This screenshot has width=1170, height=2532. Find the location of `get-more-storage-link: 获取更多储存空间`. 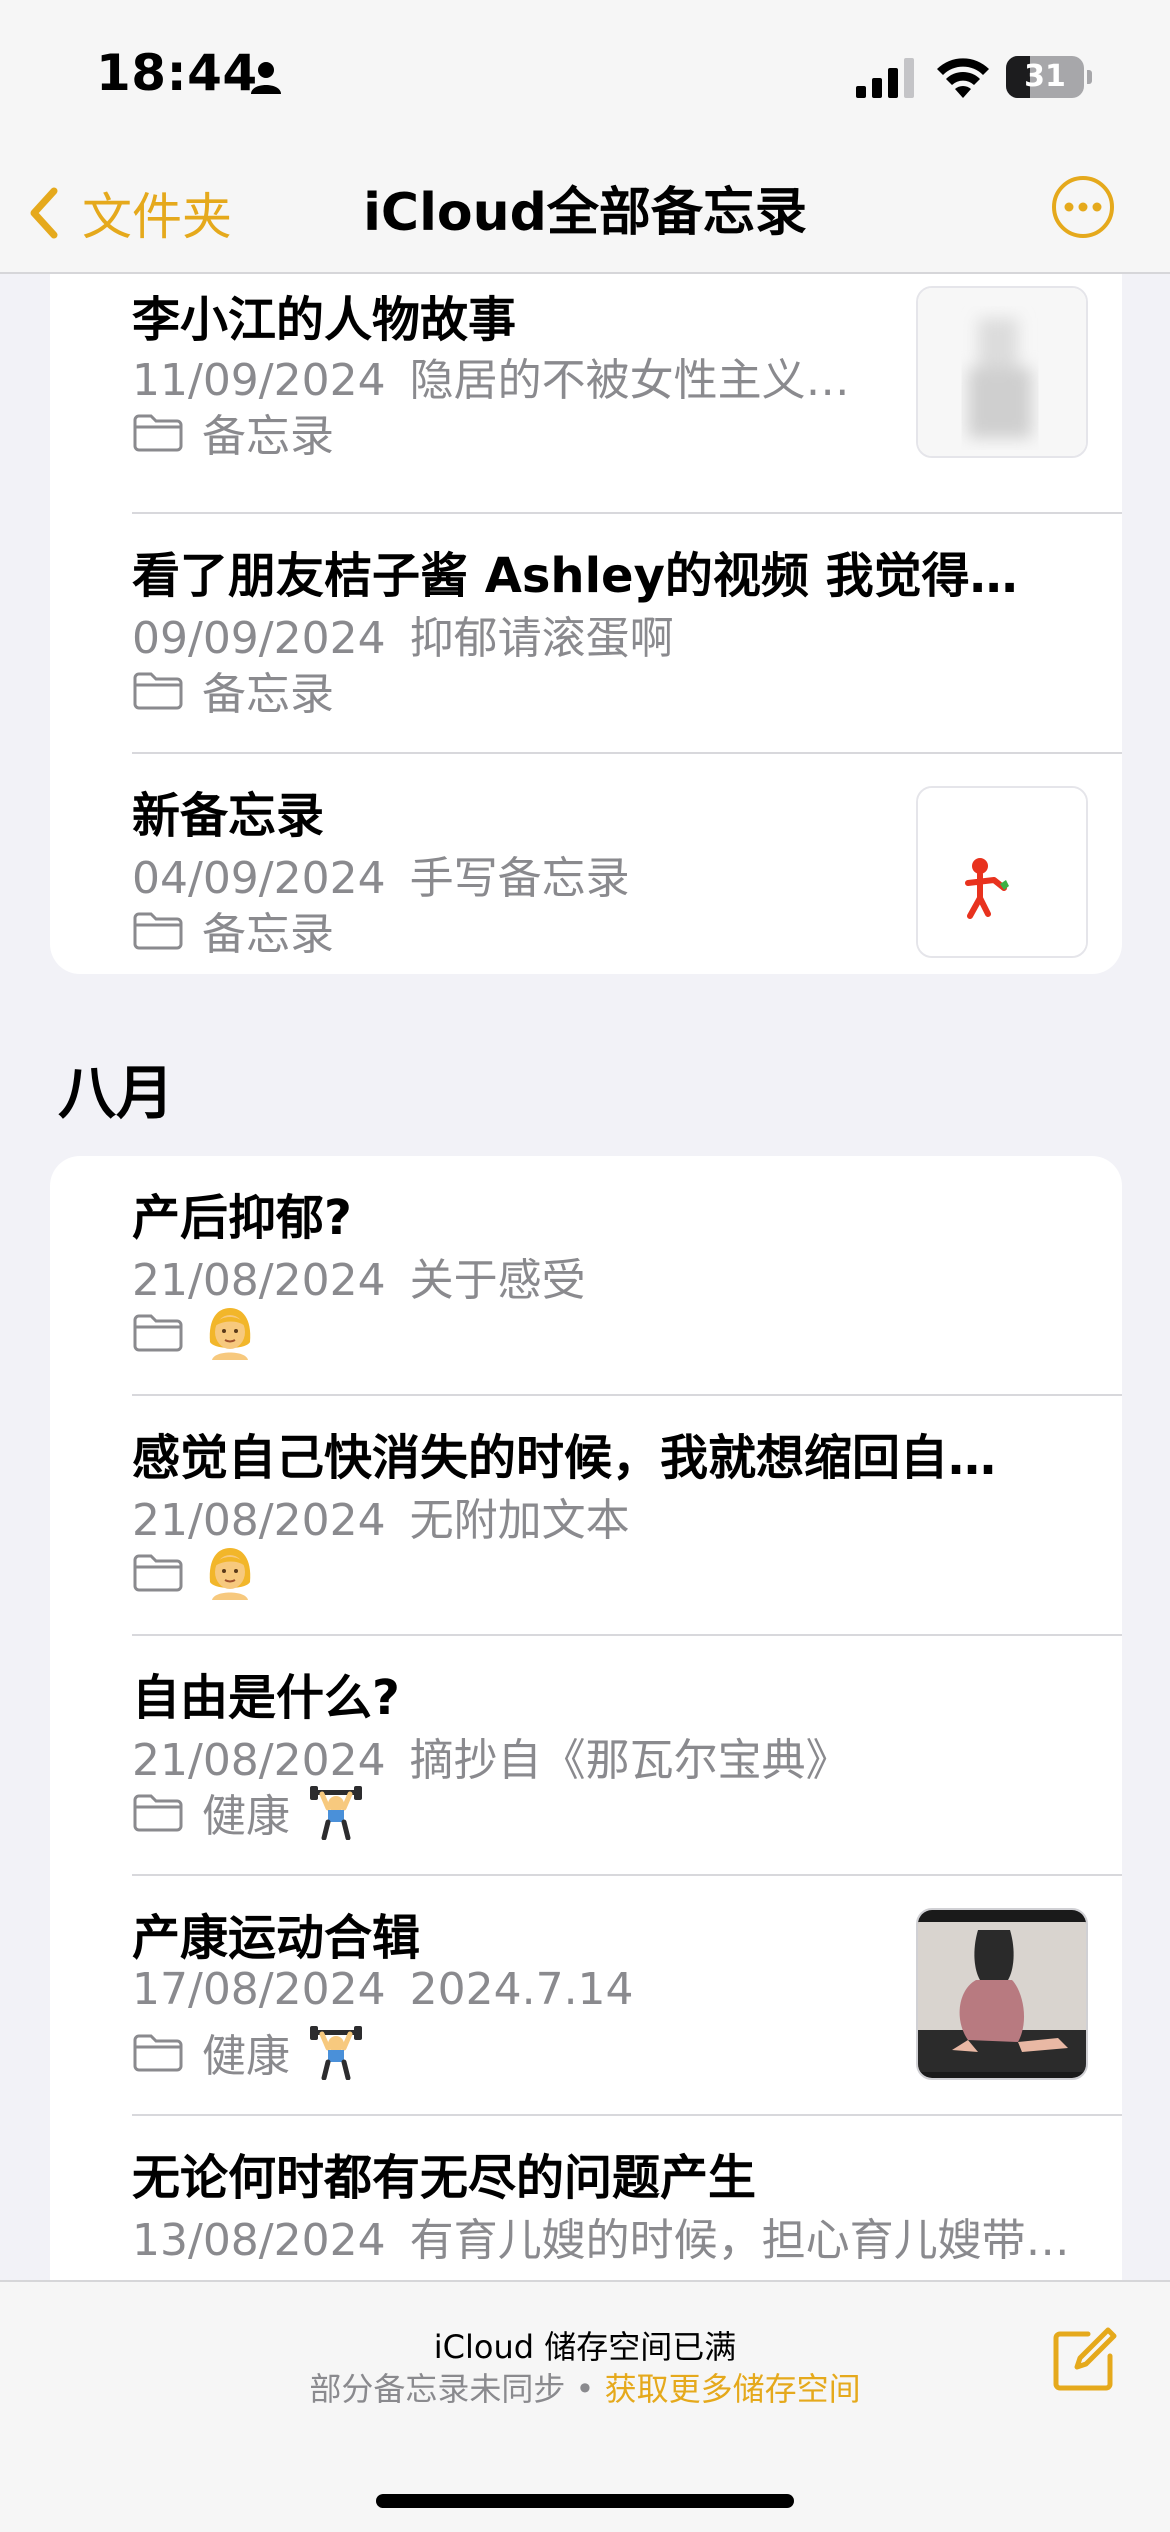

get-more-storage-link: 获取更多储存空间 is located at coordinates (733, 2389).